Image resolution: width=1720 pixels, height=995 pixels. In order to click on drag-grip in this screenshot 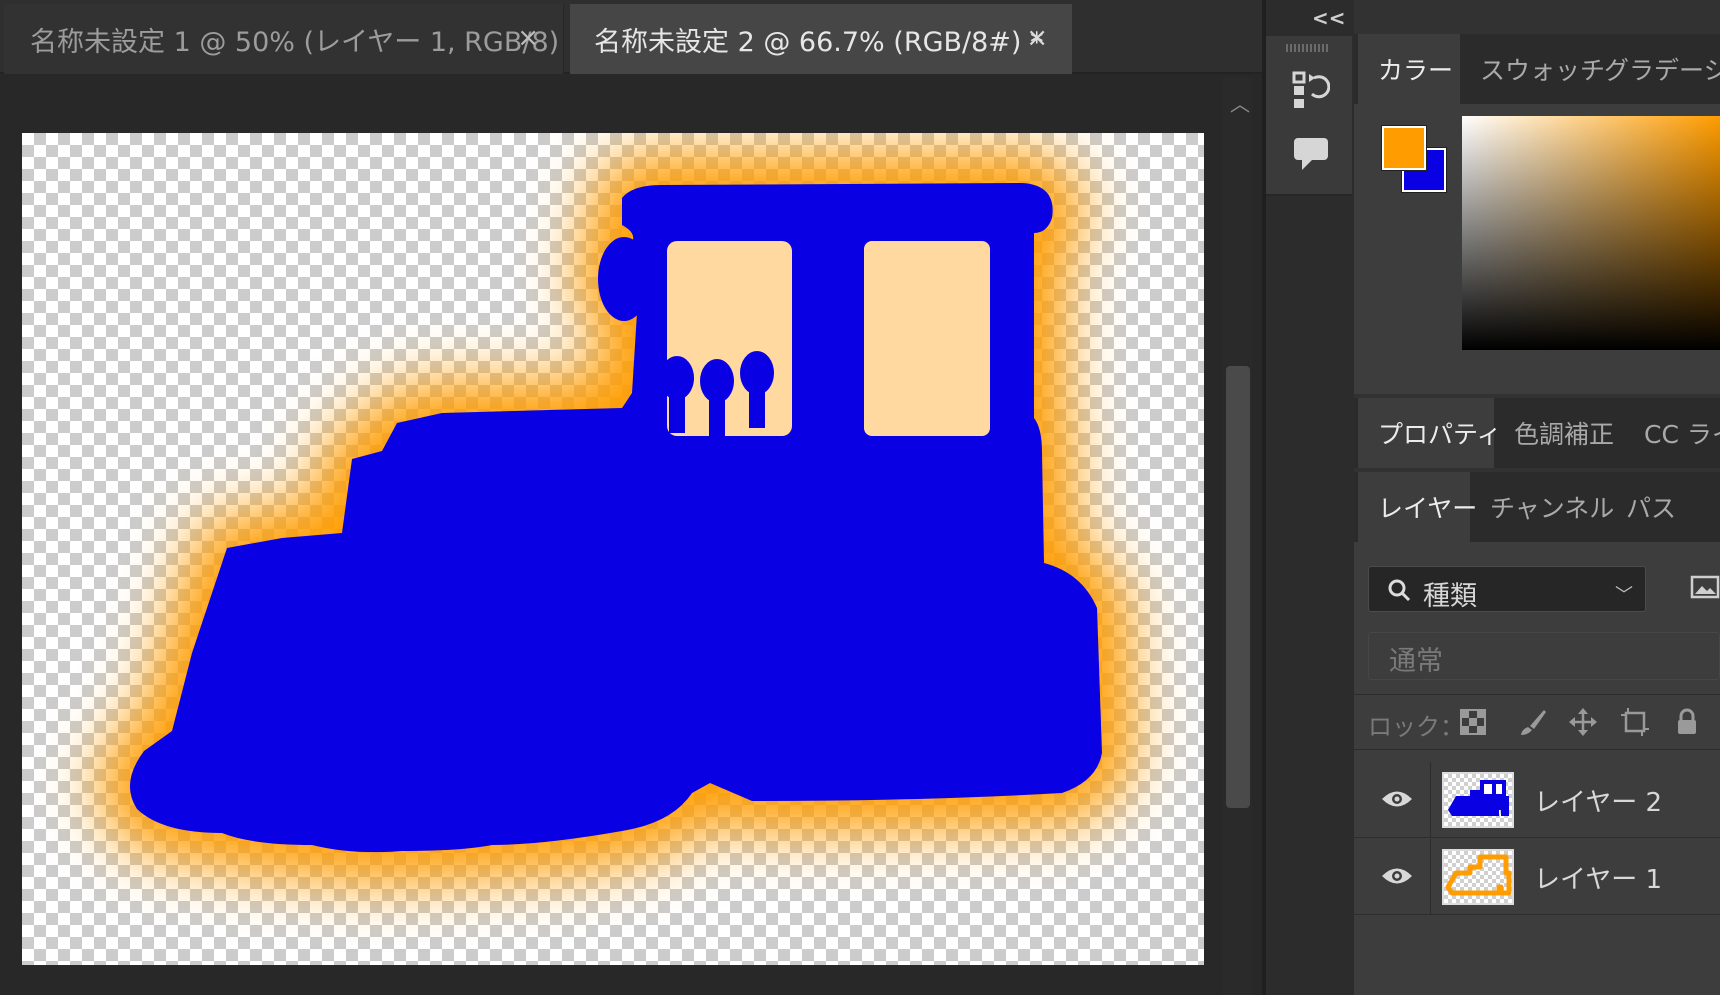, I will do `click(1308, 48)`.